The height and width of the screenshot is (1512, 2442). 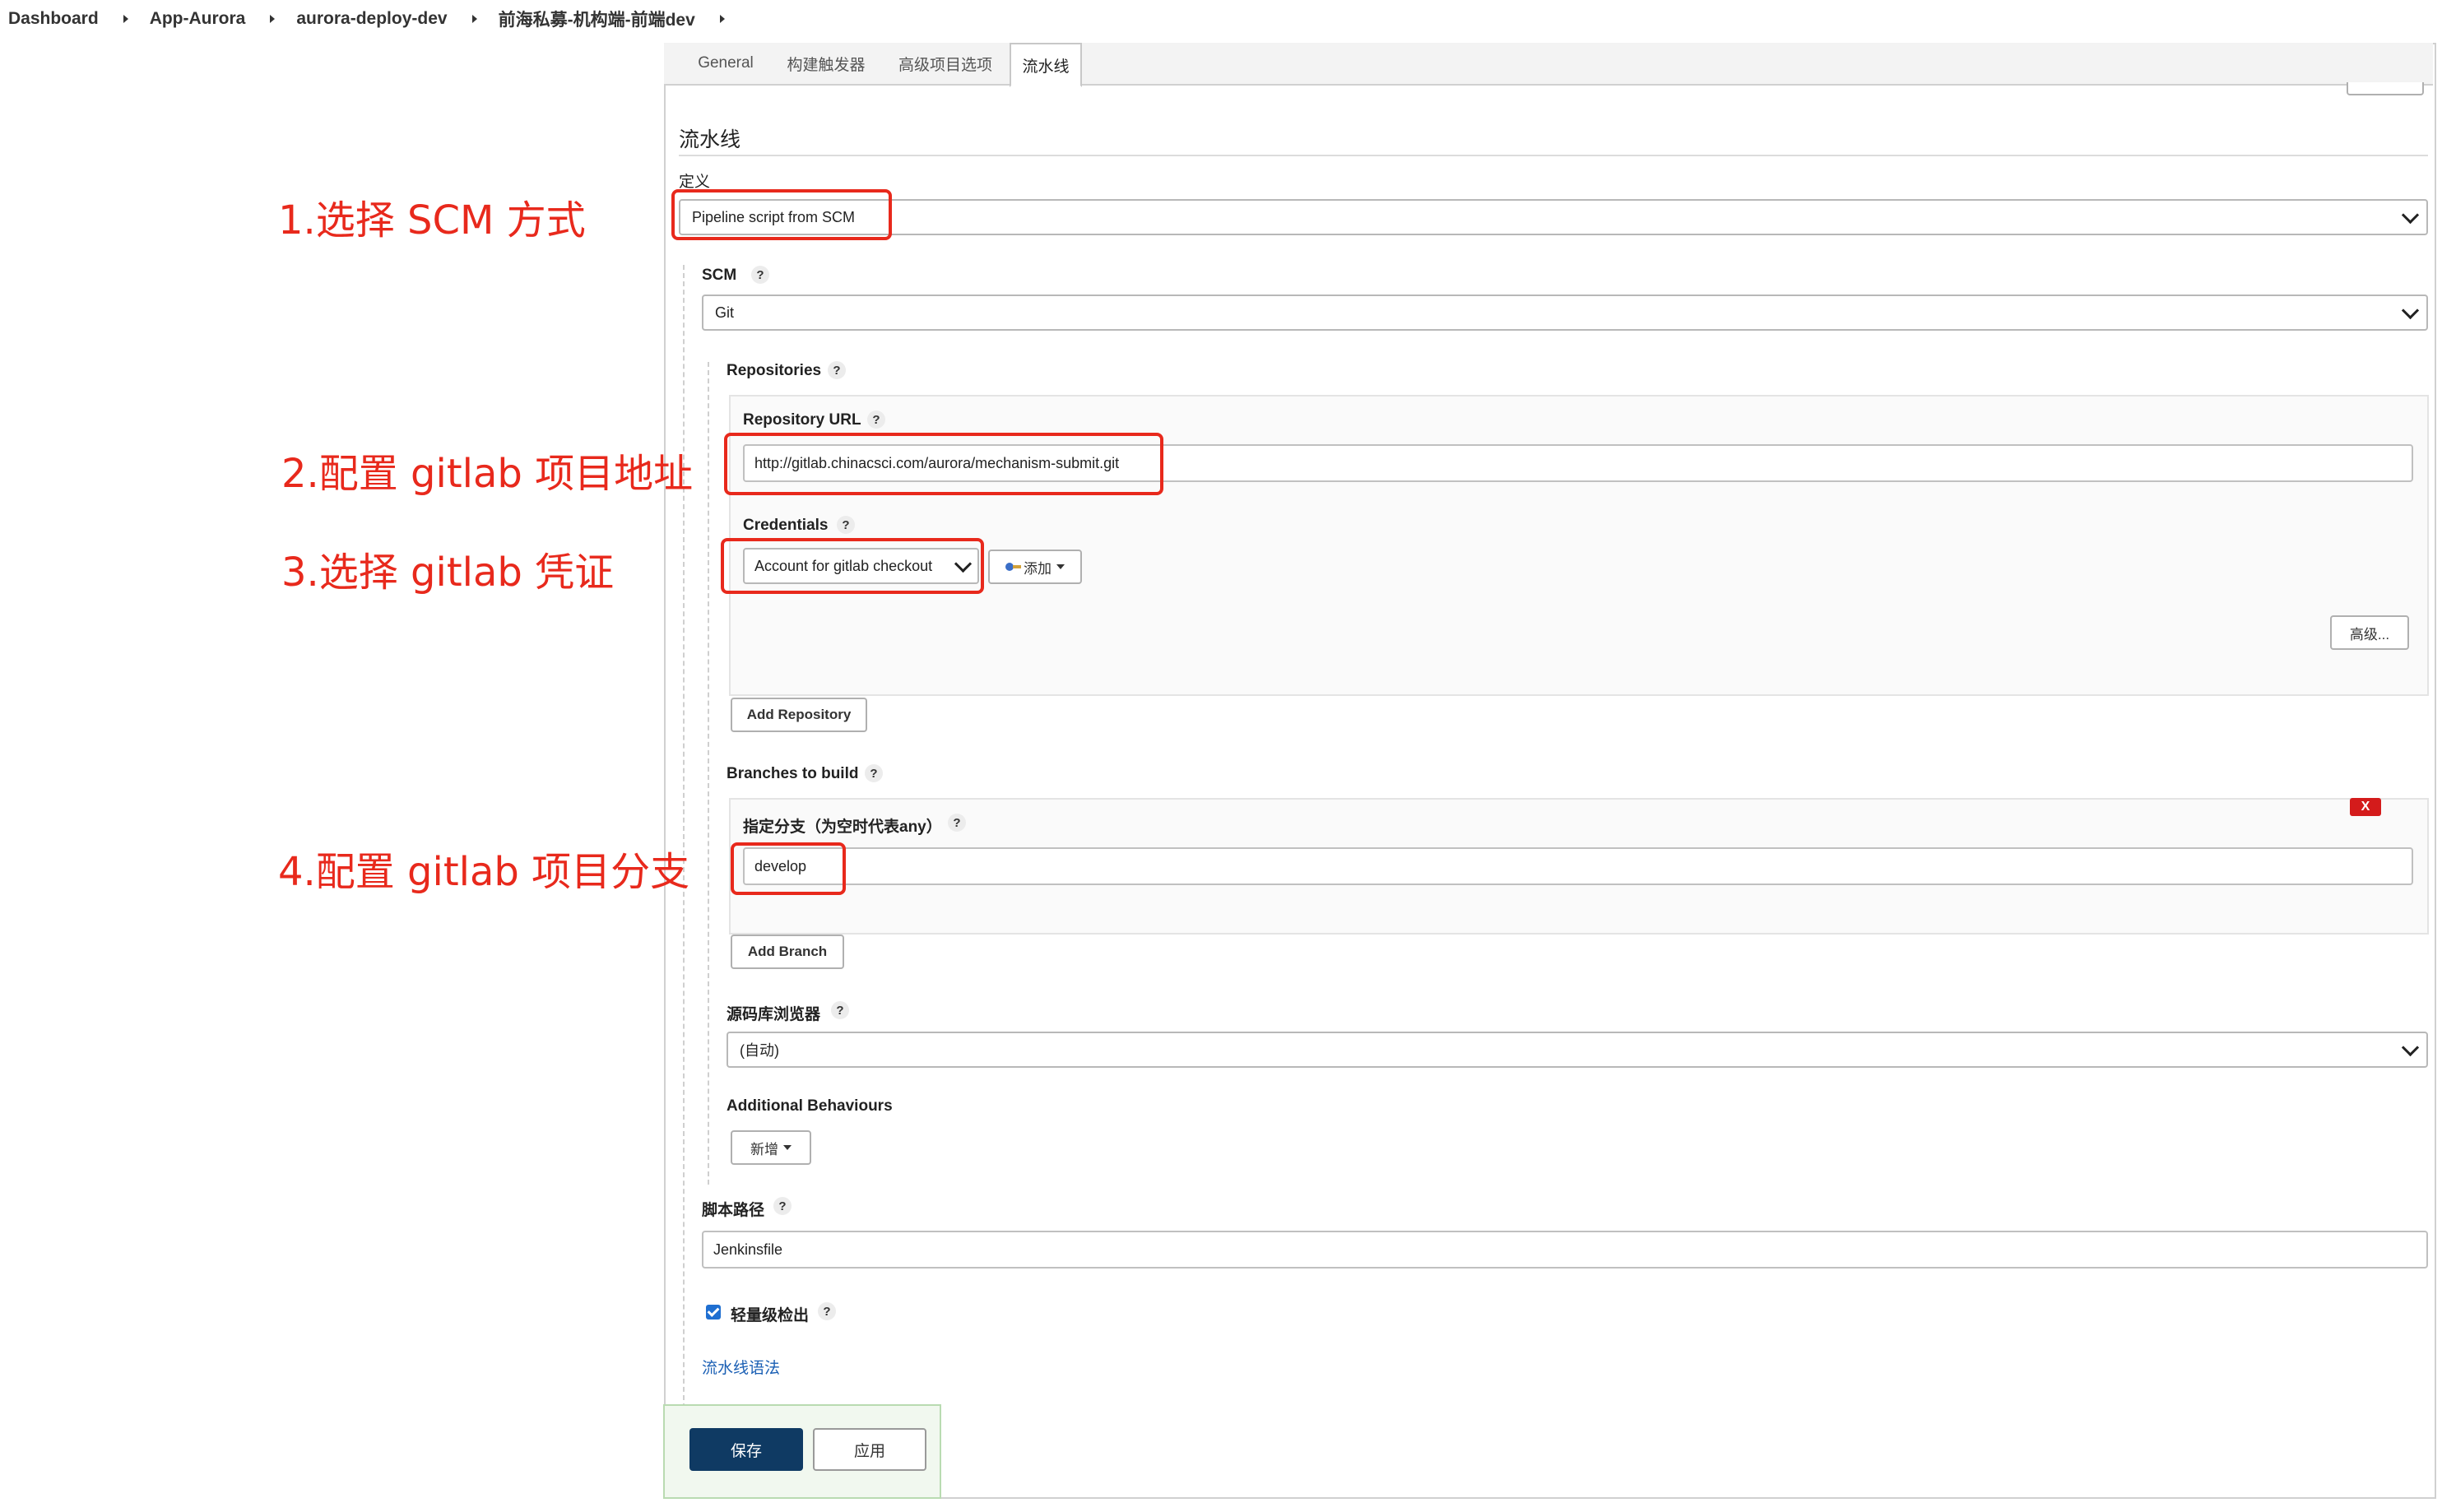 What do you see at coordinates (1046, 65) in the screenshot?
I see `tab-pipeline: 流水线` at bounding box center [1046, 65].